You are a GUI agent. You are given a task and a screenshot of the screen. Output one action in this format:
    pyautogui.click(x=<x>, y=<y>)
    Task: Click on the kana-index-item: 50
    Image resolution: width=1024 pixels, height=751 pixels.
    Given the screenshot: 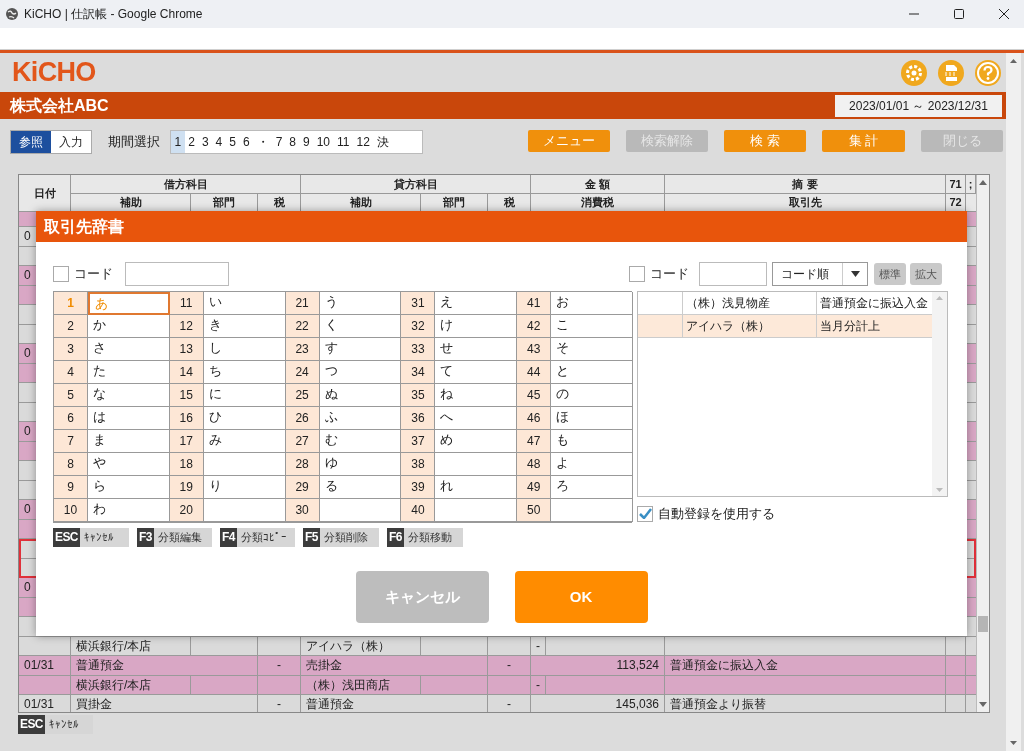 What is the action you would take?
    pyautogui.click(x=575, y=510)
    